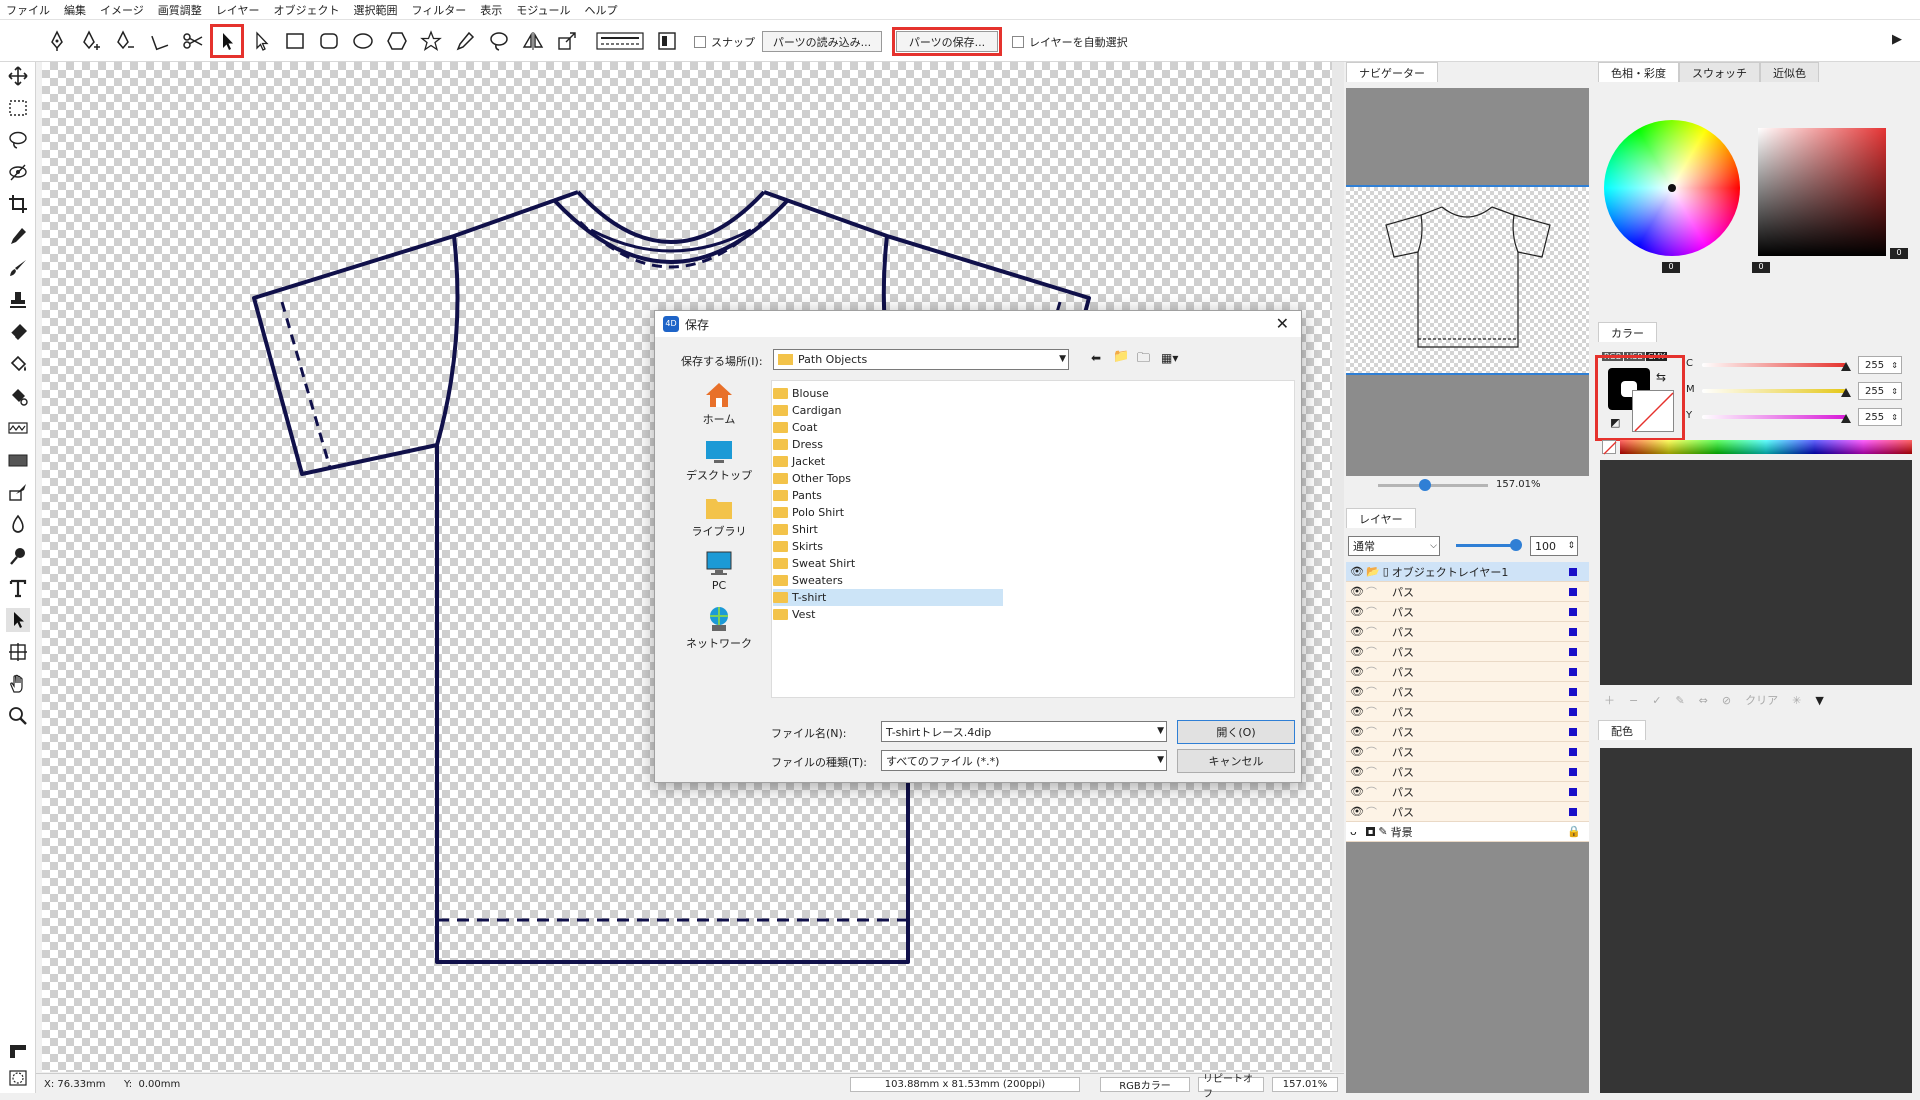 The image size is (1920, 1100). I want to click on canvas-vertical-scrollbar, so click(1338, 567).